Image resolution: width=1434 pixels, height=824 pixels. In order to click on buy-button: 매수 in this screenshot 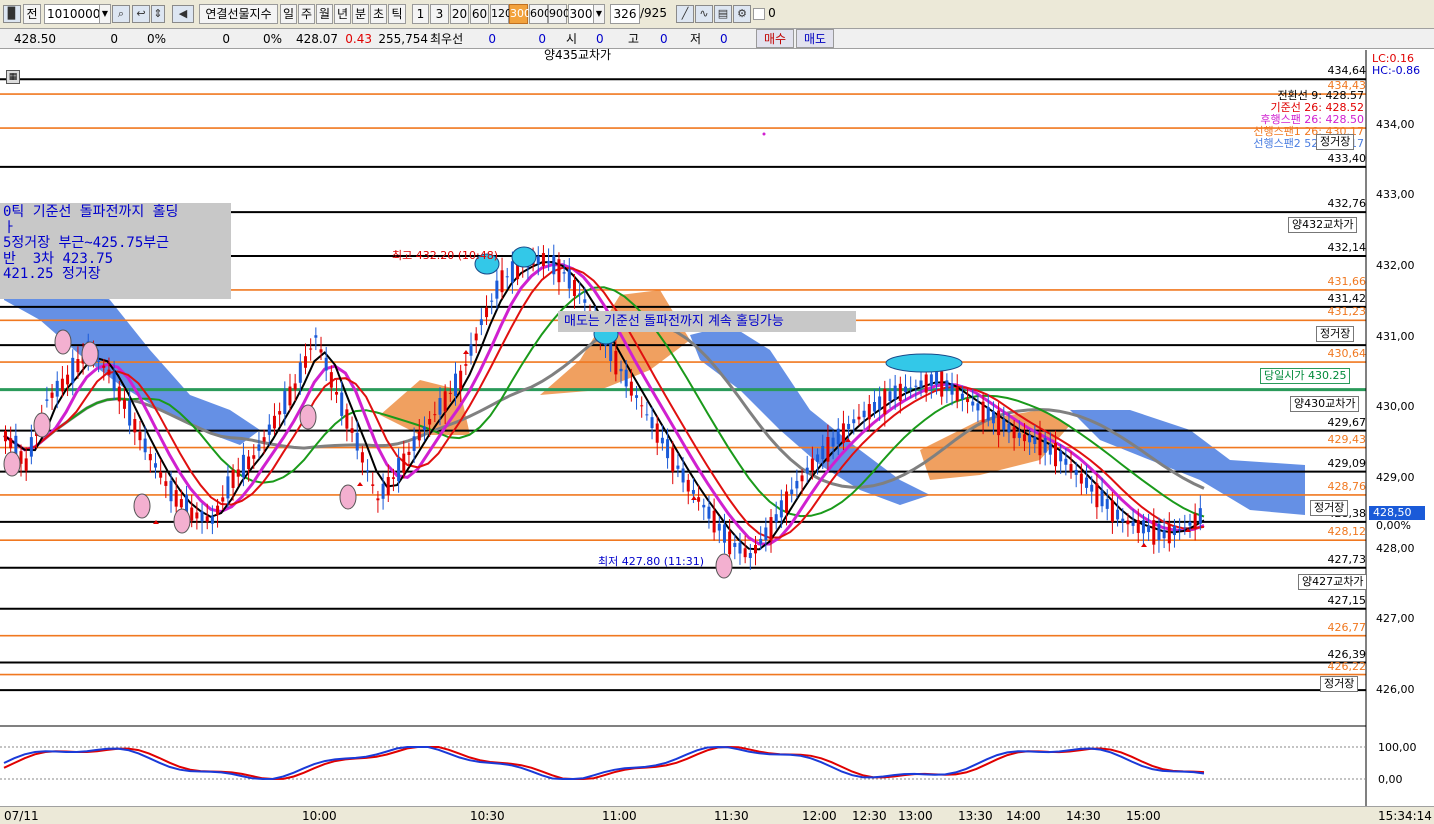, I will do `click(775, 38)`.